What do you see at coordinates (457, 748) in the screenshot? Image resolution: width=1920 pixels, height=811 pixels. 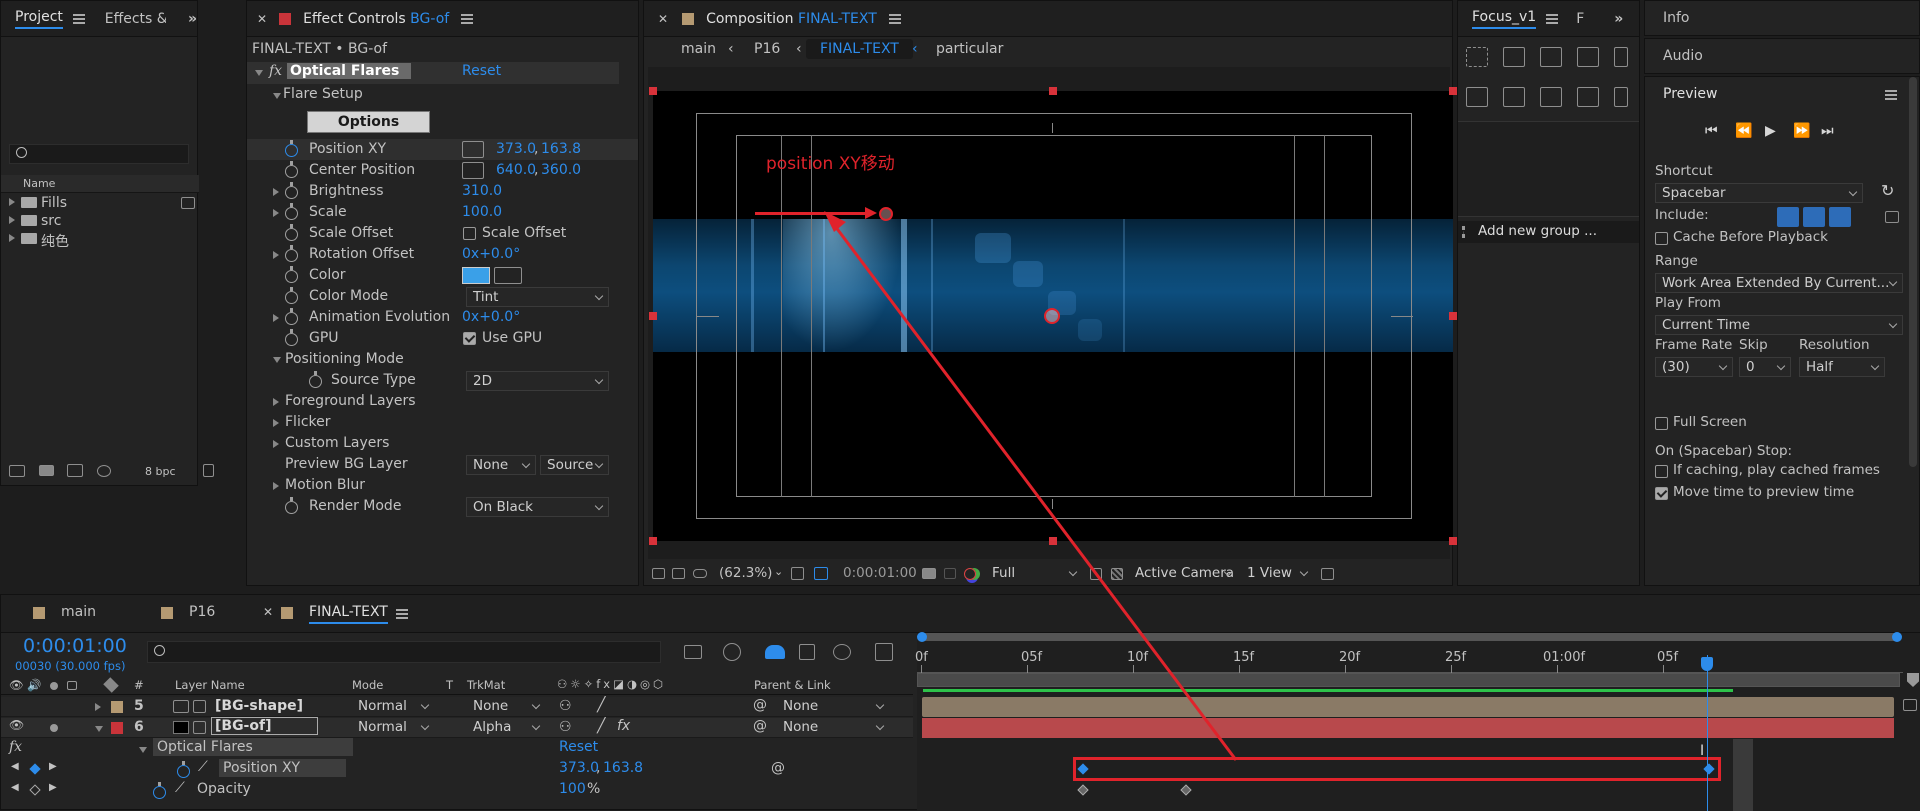 I see `effect-row: fx Optical Flares Reset` at bounding box center [457, 748].